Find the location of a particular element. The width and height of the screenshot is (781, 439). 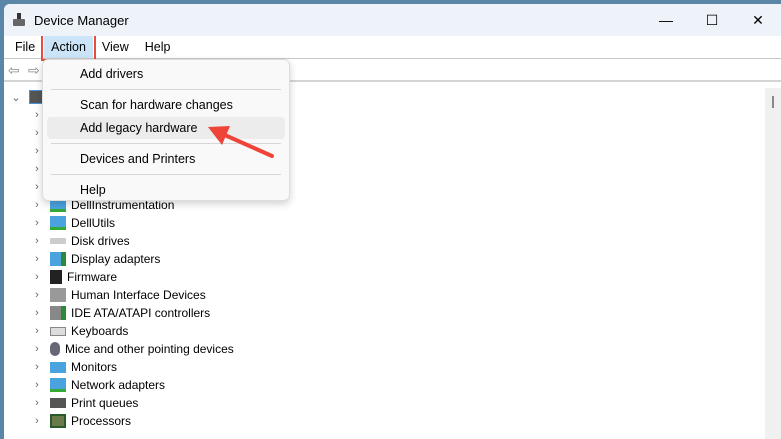

tree-item: › Human Interface Devices is located at coordinates (384, 295).